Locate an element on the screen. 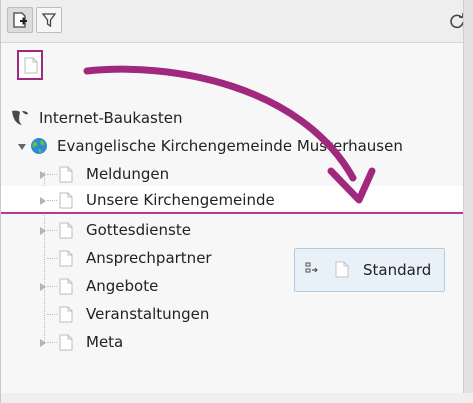 The height and width of the screenshot is (403, 473). panel-bottom-edge is located at coordinates (237, 398).